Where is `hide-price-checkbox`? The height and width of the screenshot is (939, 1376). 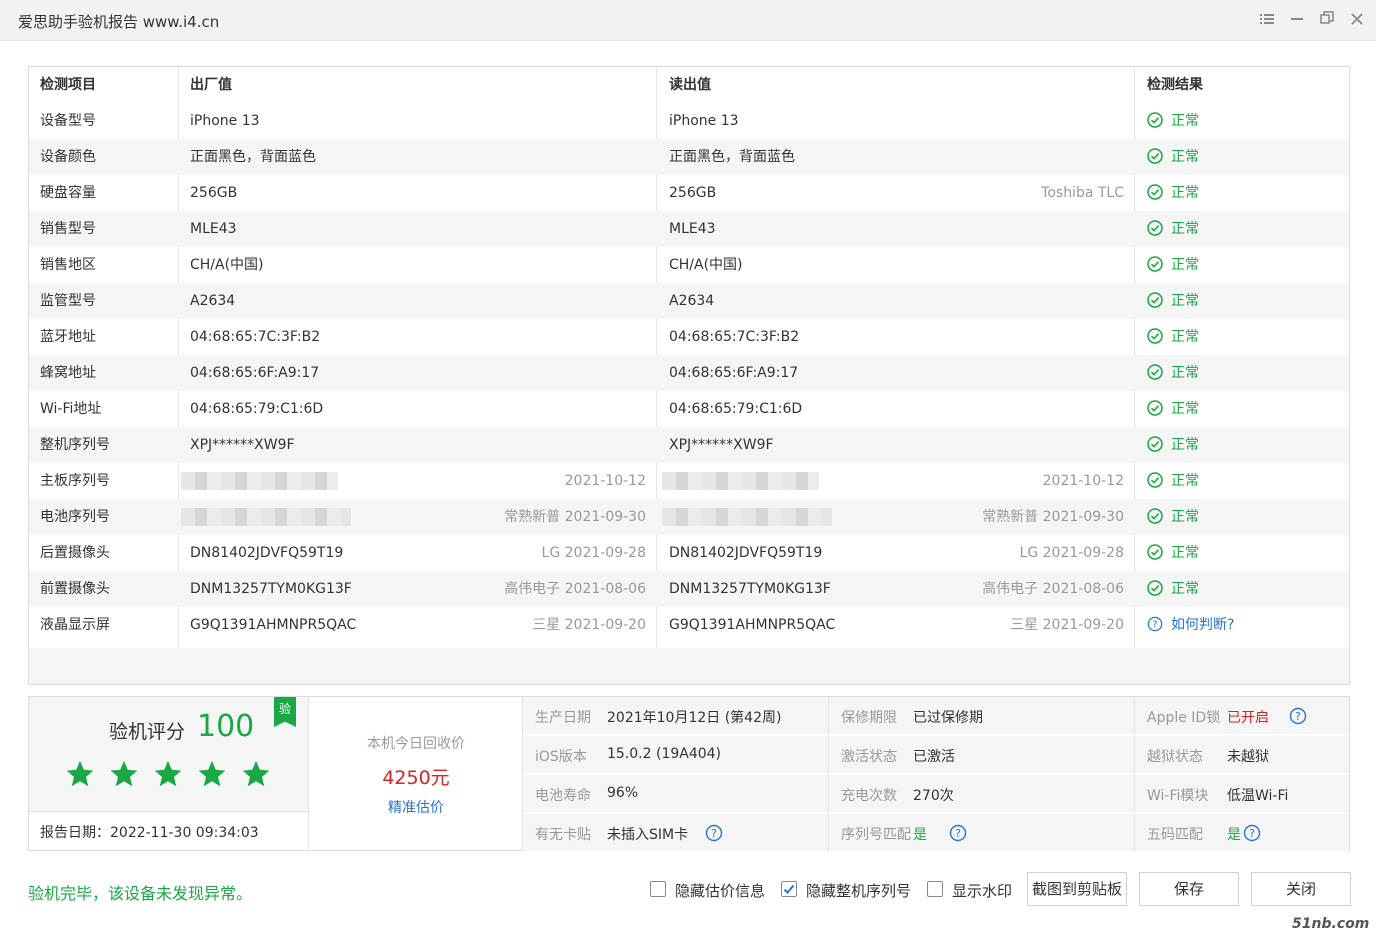 hide-price-checkbox is located at coordinates (658, 889).